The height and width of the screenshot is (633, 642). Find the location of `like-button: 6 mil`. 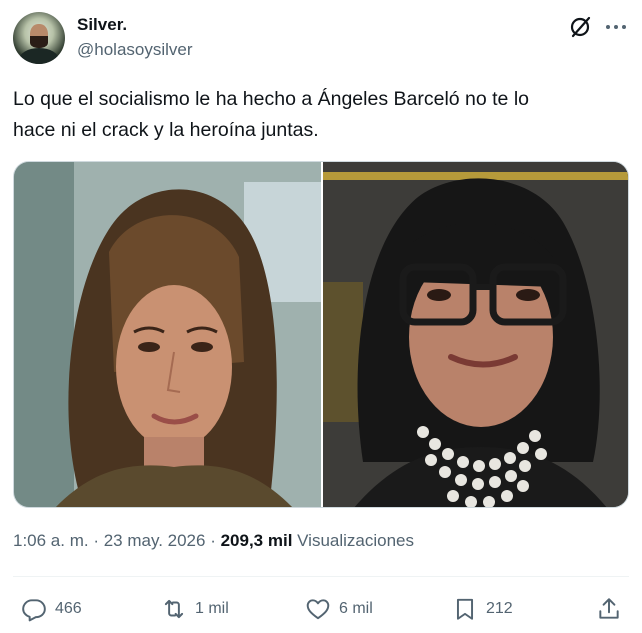

like-button: 6 mil is located at coordinates (339, 609).